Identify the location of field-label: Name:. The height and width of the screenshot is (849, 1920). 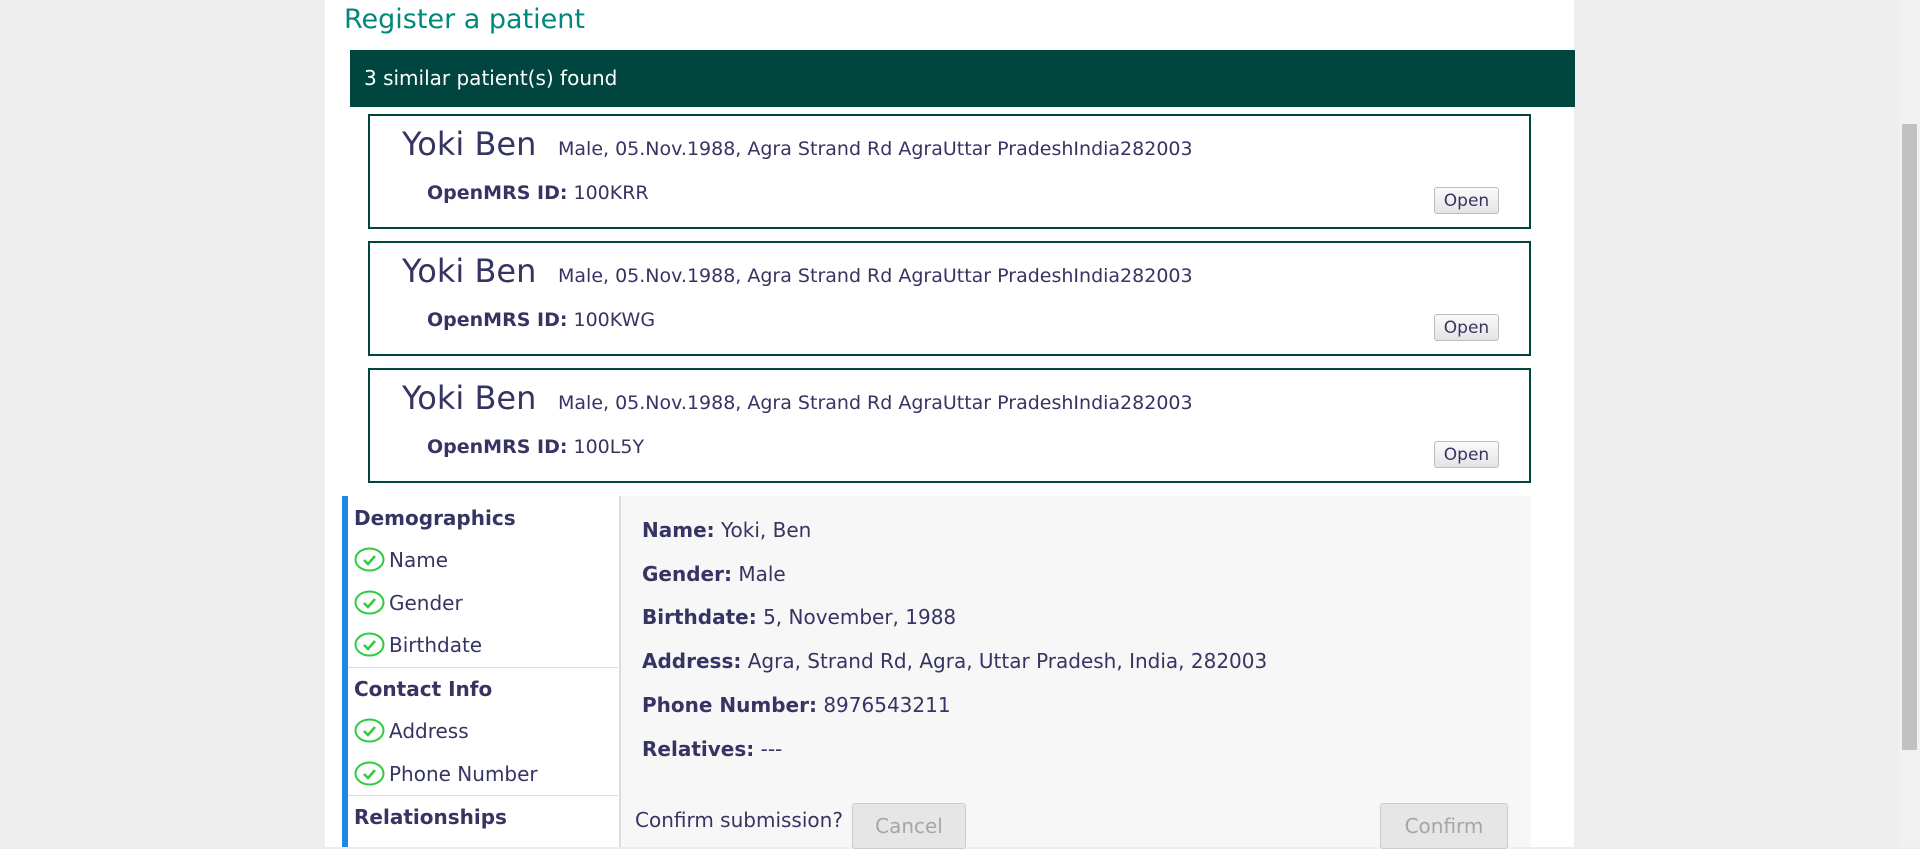
(678, 530).